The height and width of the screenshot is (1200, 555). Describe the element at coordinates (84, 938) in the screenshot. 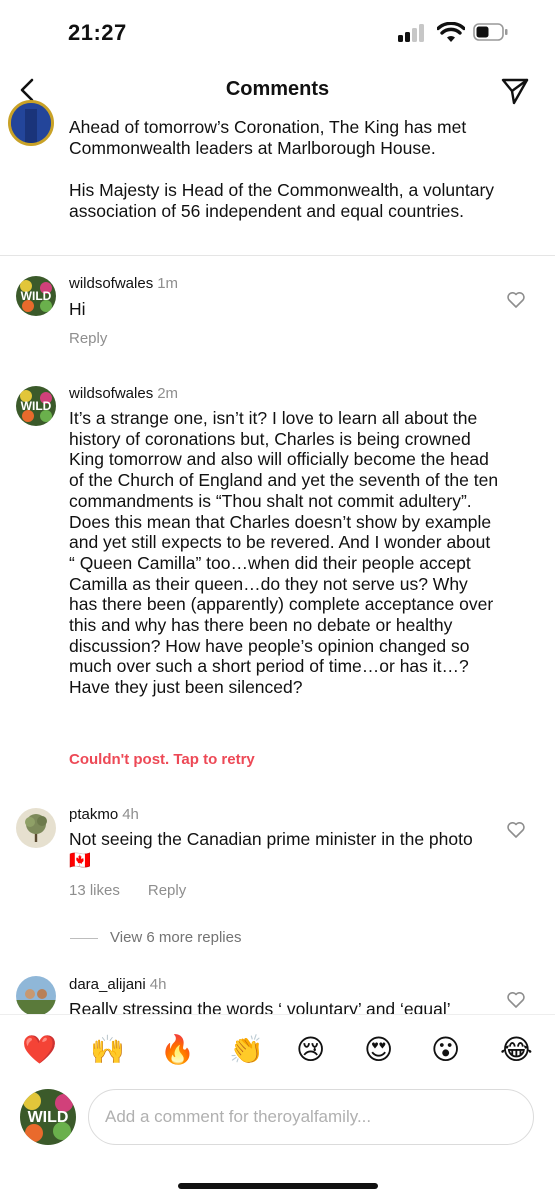

I see `replies-line` at that location.